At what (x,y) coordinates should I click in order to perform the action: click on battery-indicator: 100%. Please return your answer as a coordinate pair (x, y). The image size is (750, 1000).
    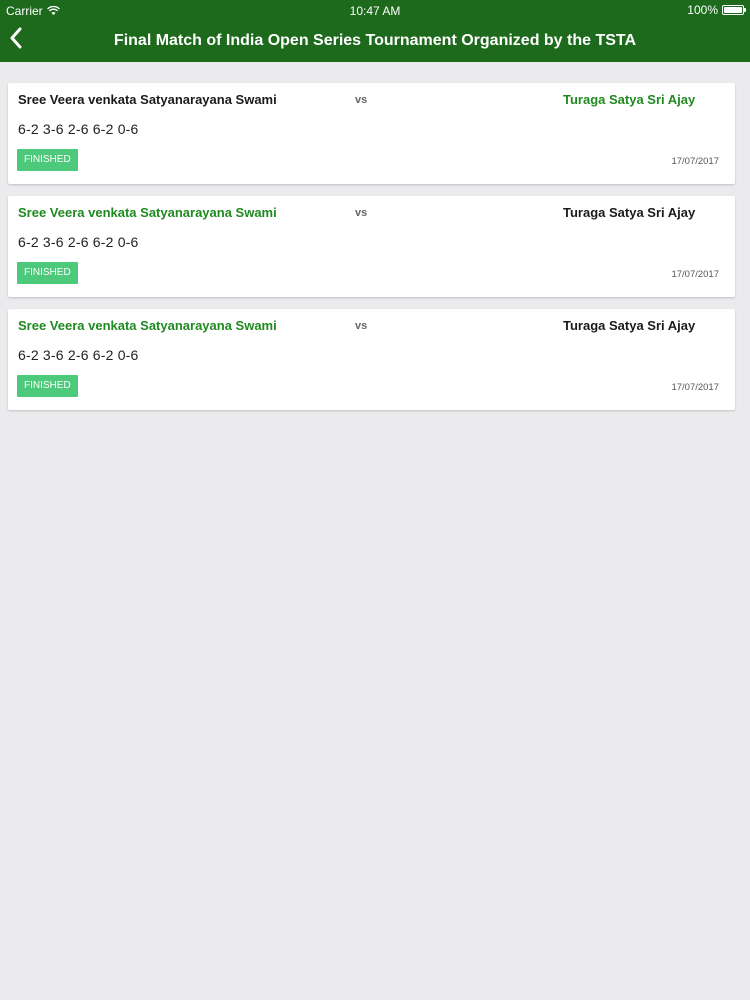
    Looking at the image, I should click on (716, 10).